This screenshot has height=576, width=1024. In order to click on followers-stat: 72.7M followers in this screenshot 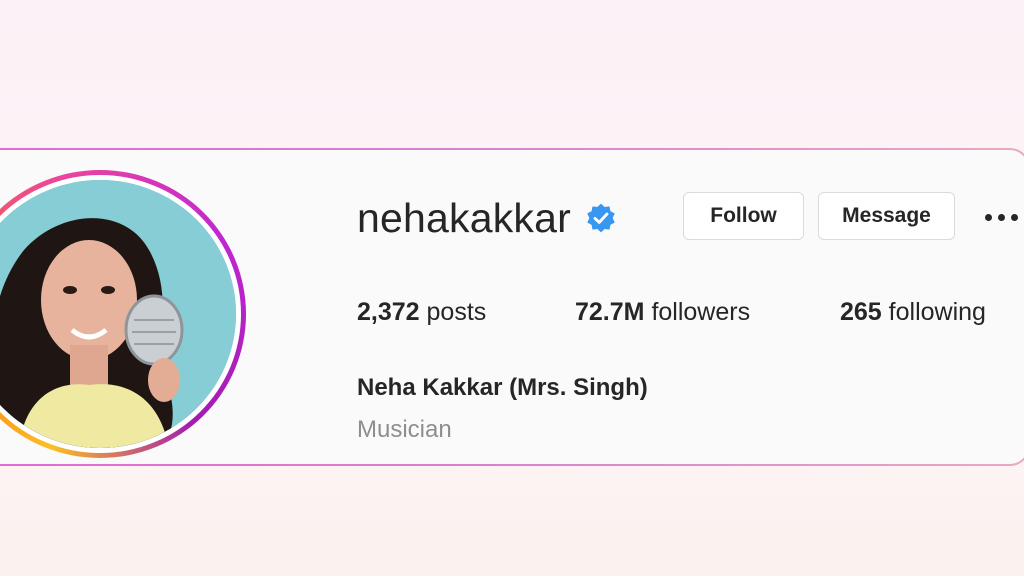, I will do `click(662, 312)`.